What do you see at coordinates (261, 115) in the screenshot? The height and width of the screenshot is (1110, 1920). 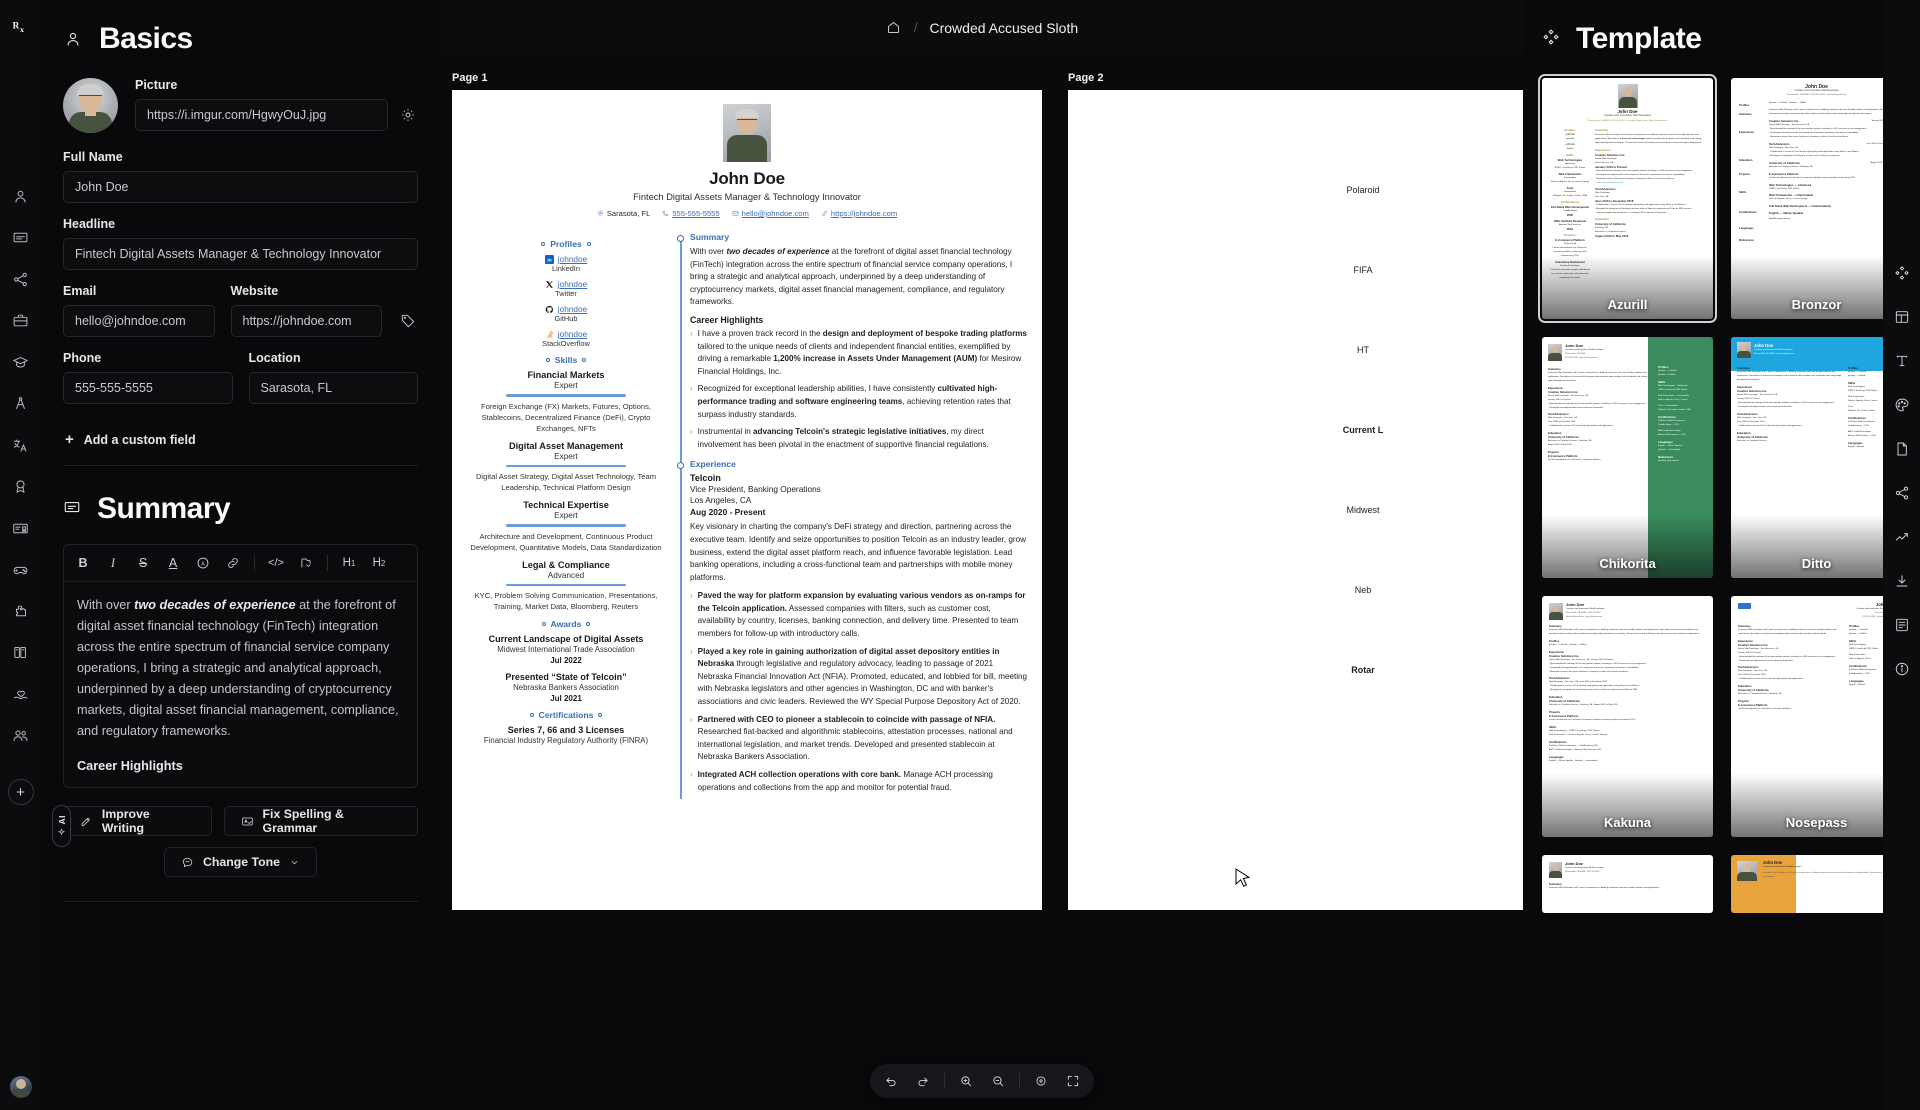 I see `picture-url-input: https://i.imgur.com/HgwyOuJ.jpg` at bounding box center [261, 115].